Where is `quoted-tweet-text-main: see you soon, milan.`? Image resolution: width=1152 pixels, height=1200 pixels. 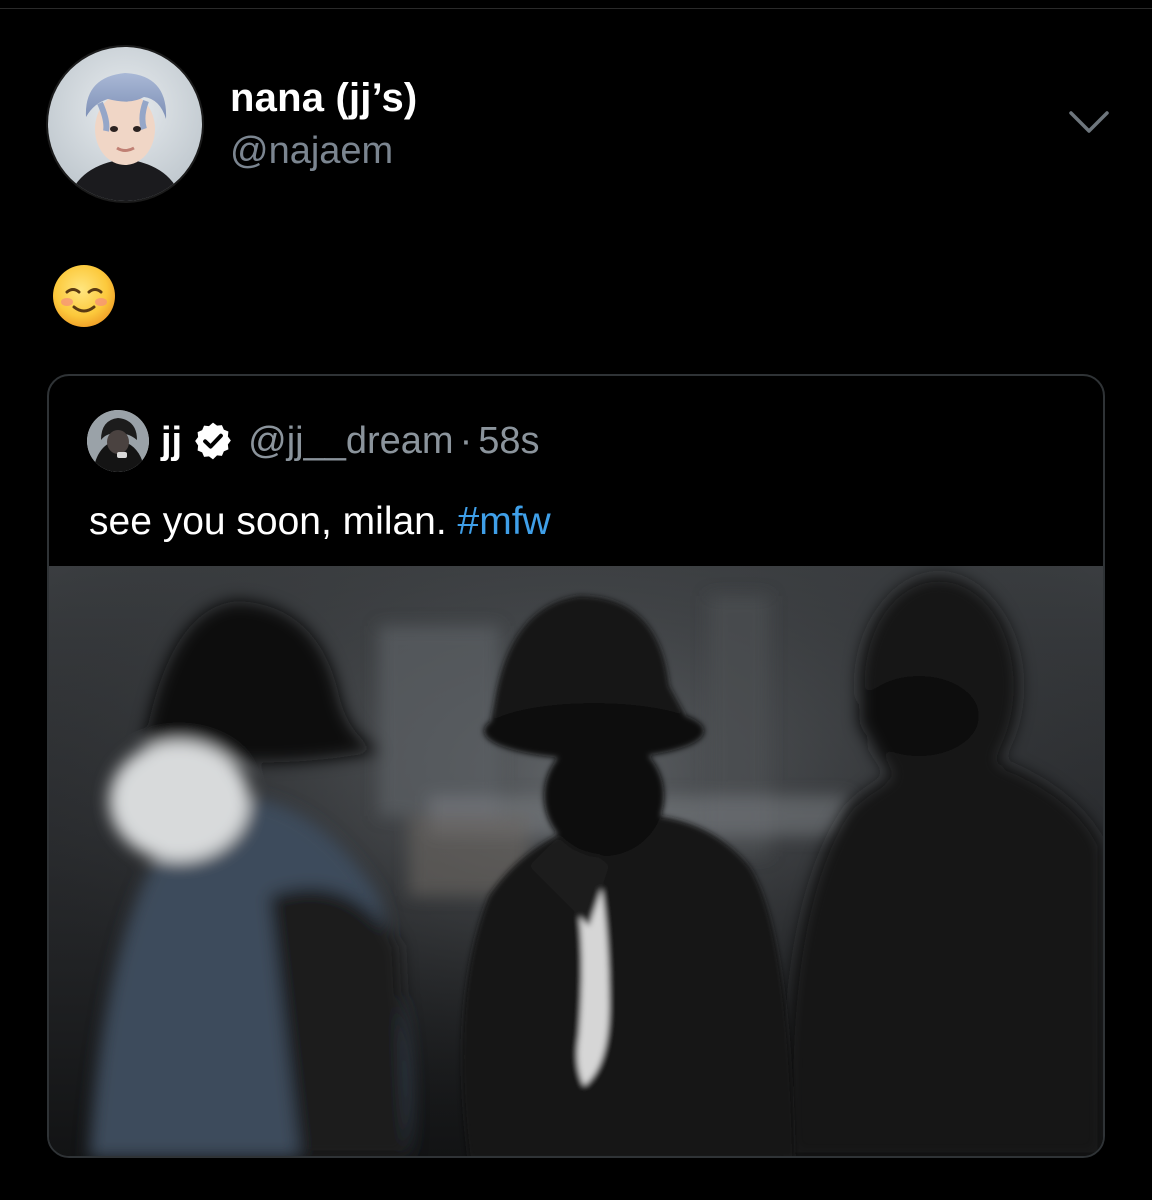 quoted-tweet-text-main: see you soon, milan. is located at coordinates (273, 521).